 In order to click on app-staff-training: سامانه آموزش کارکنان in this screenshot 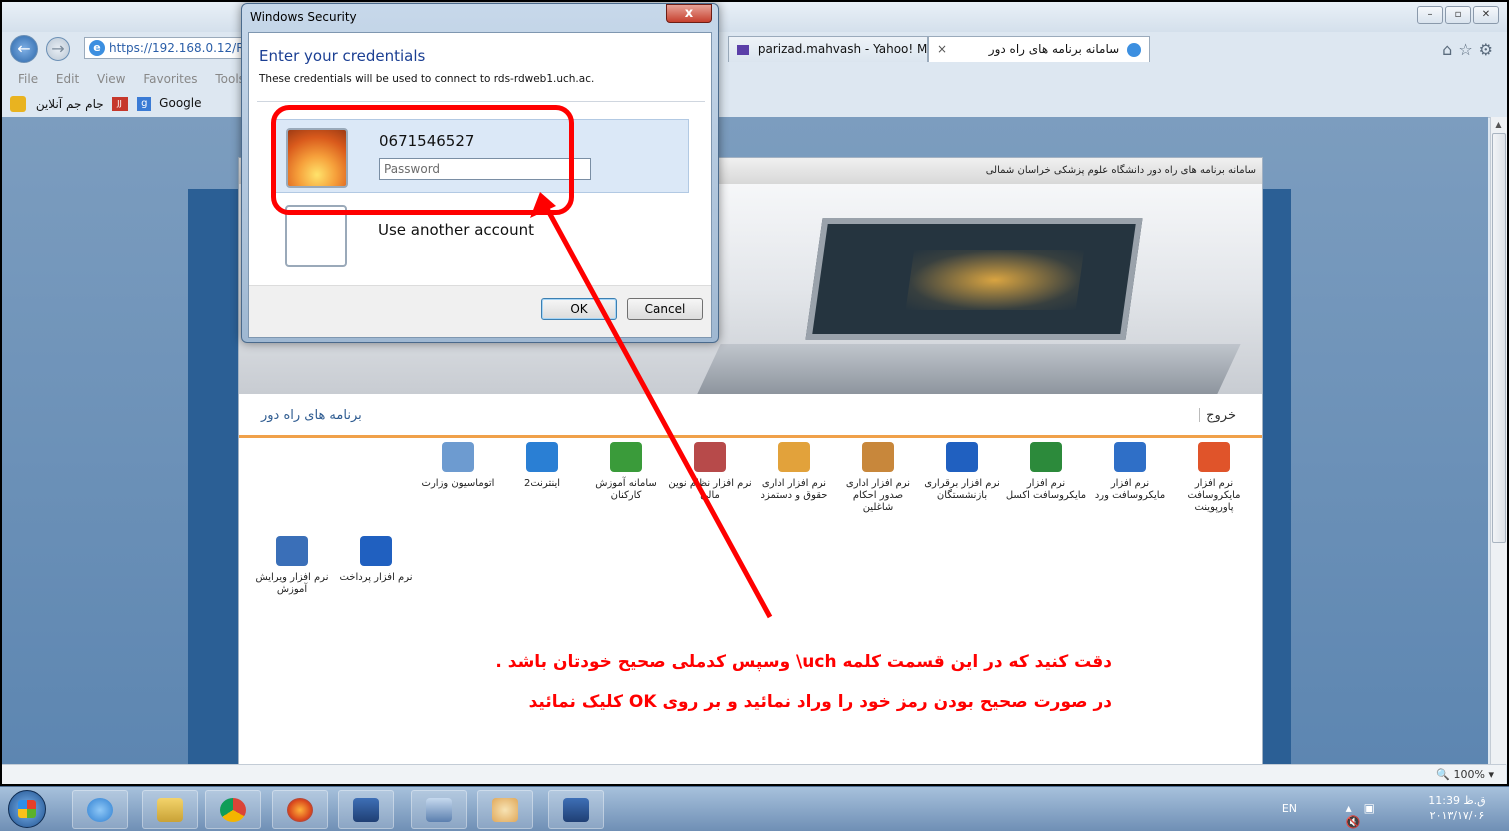, I will do `click(626, 472)`.